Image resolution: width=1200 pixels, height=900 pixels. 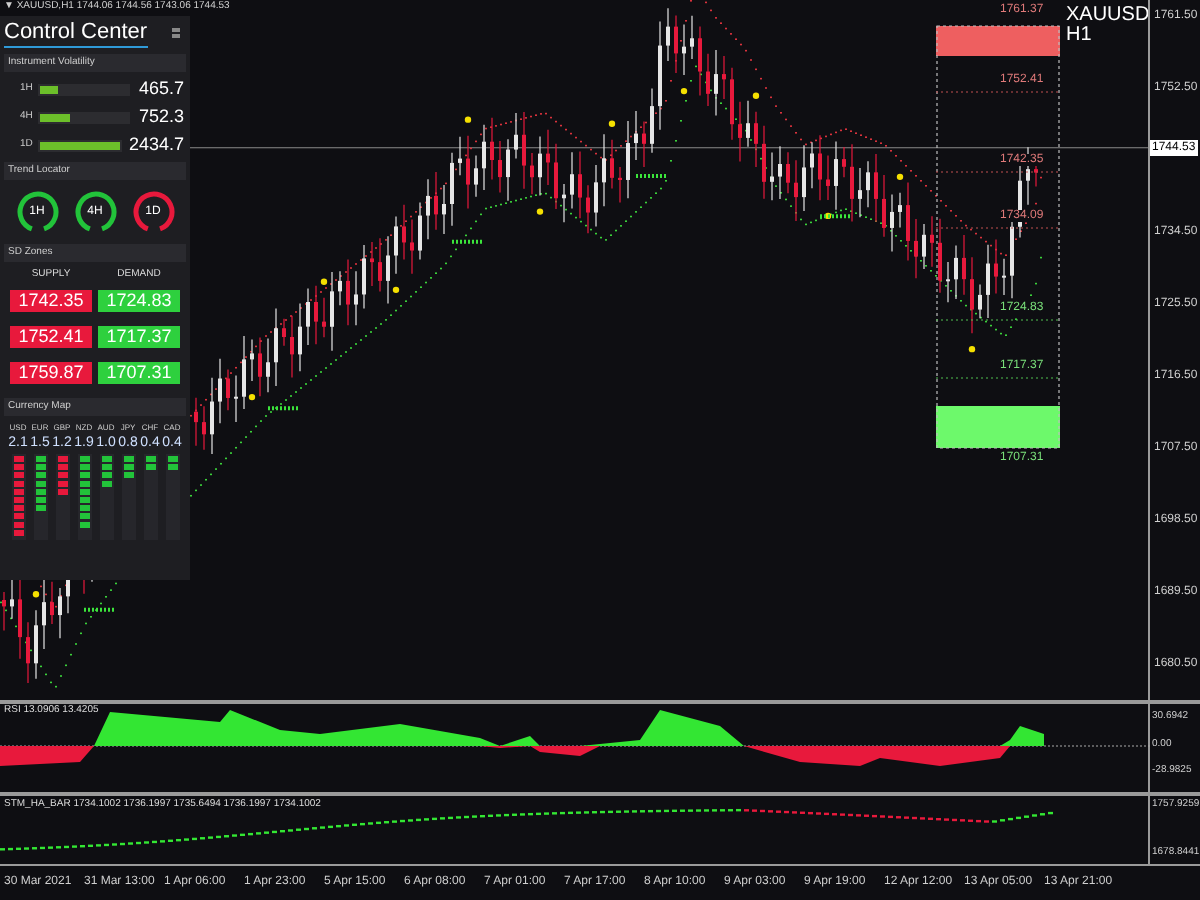 What do you see at coordinates (998, 41) in the screenshot?
I see `supply-zone-box` at bounding box center [998, 41].